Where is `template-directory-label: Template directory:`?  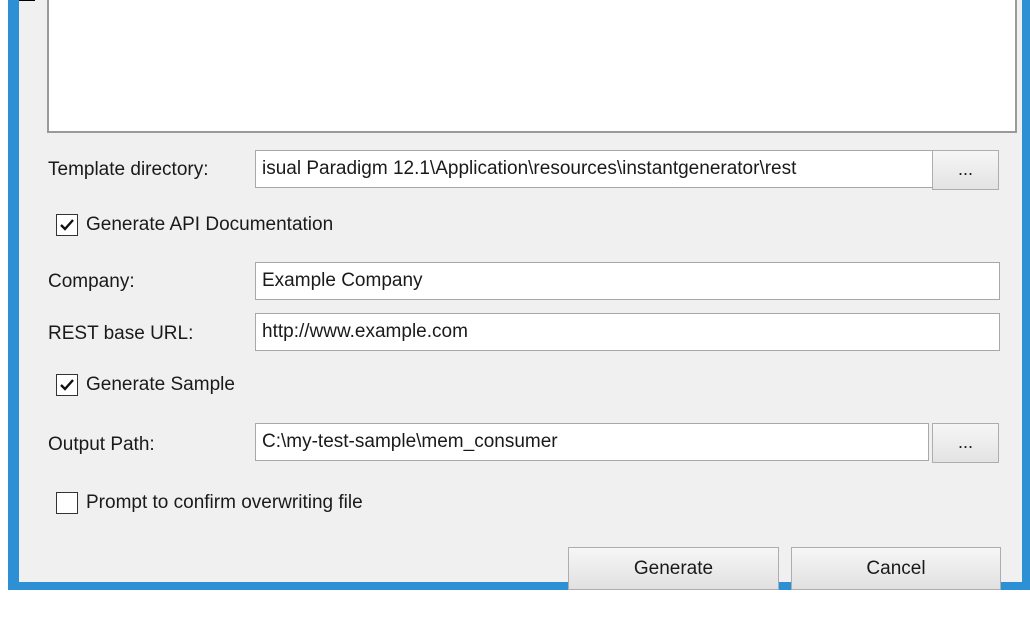 template-directory-label: Template directory: is located at coordinates (128, 169).